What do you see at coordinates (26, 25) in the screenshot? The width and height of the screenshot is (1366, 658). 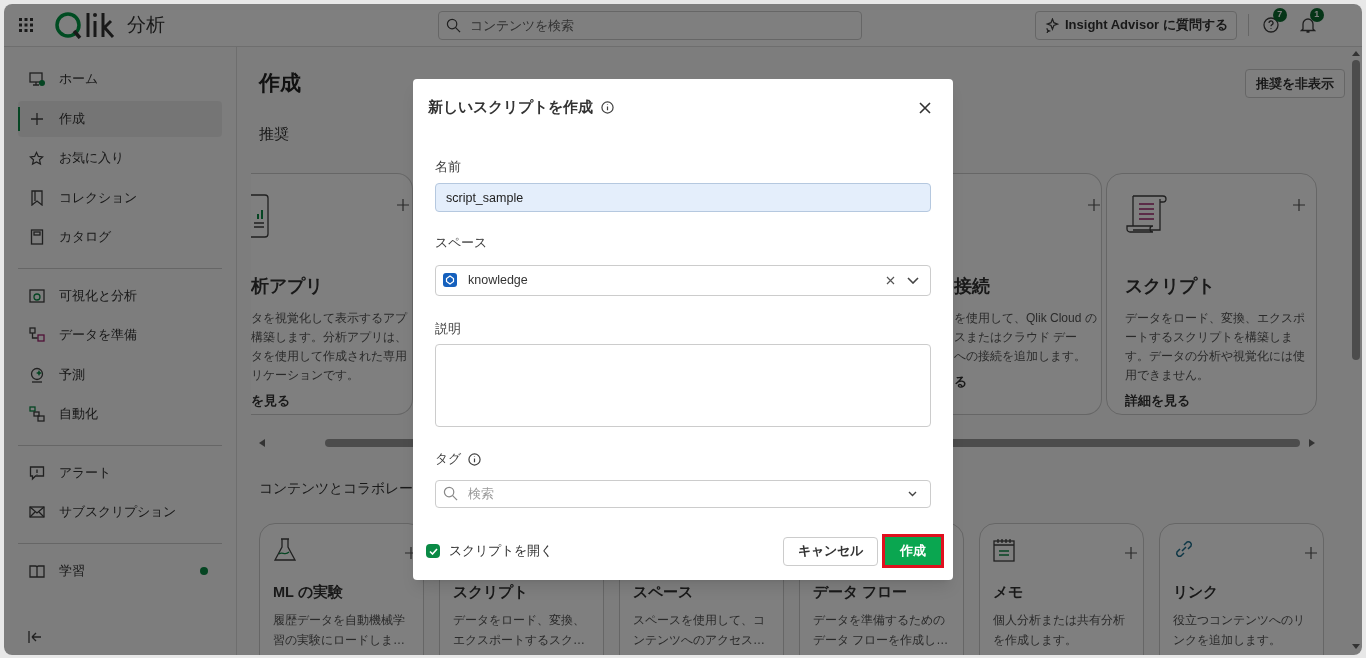 I see `menu-icon` at bounding box center [26, 25].